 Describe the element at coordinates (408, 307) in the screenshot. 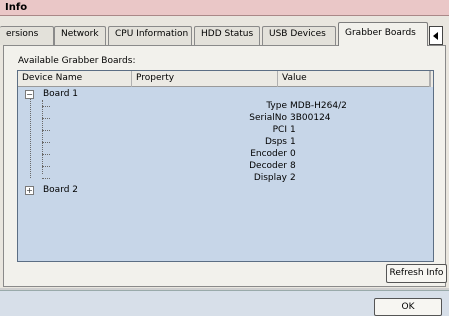

I see `ok-button: OK` at that location.